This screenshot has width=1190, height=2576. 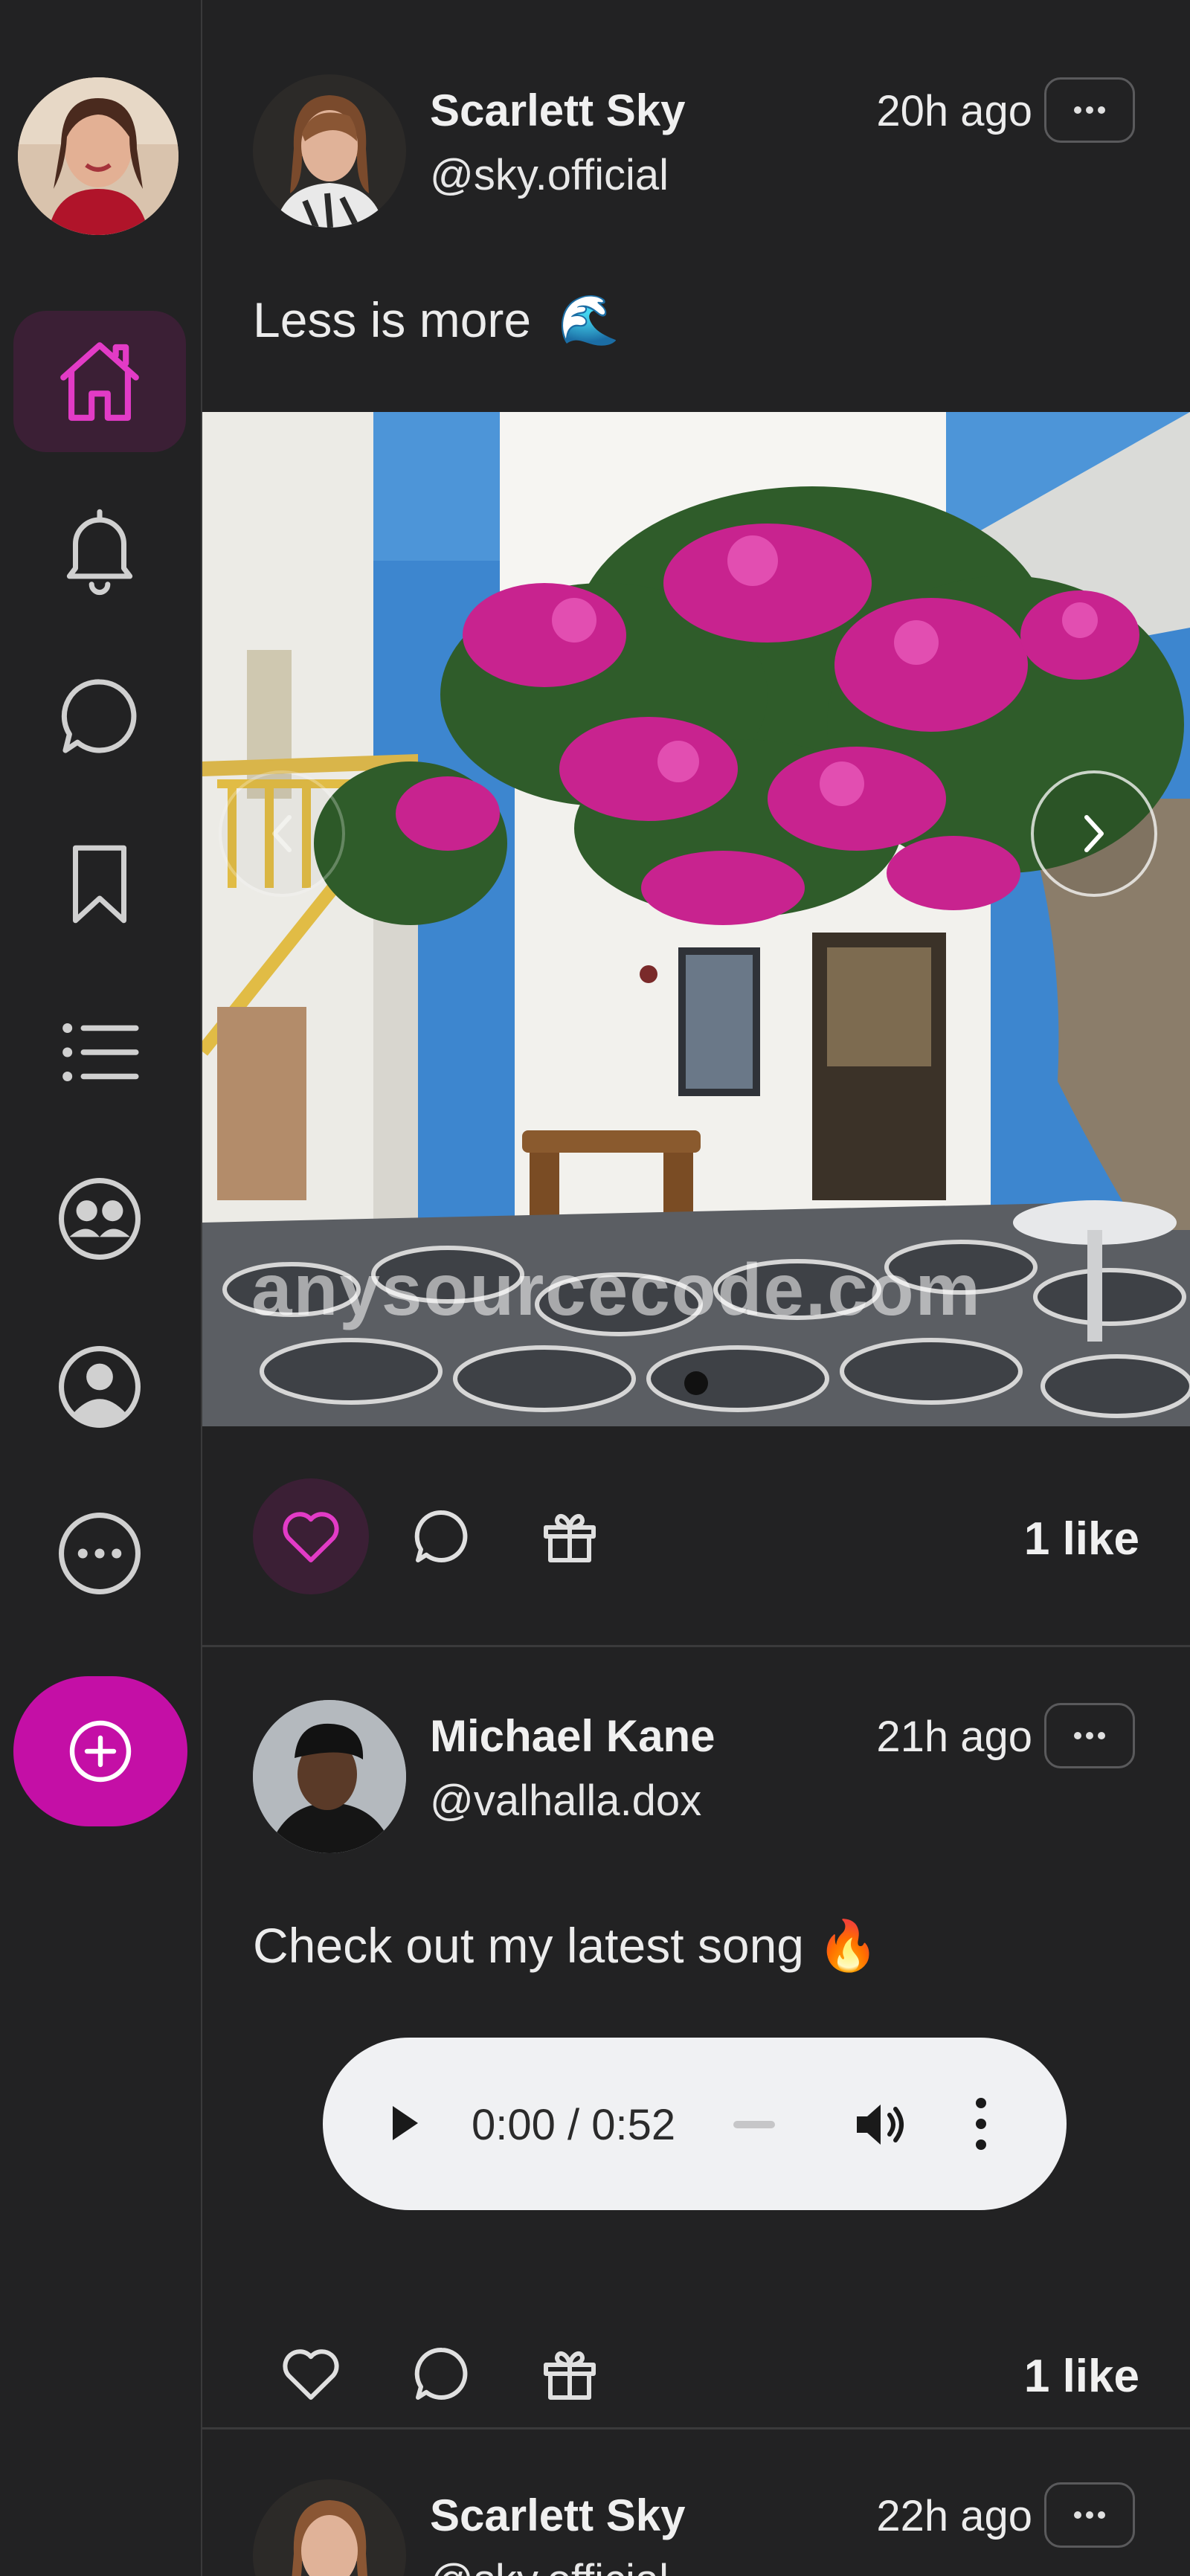 I want to click on carousel-next-button, so click(x=1094, y=833).